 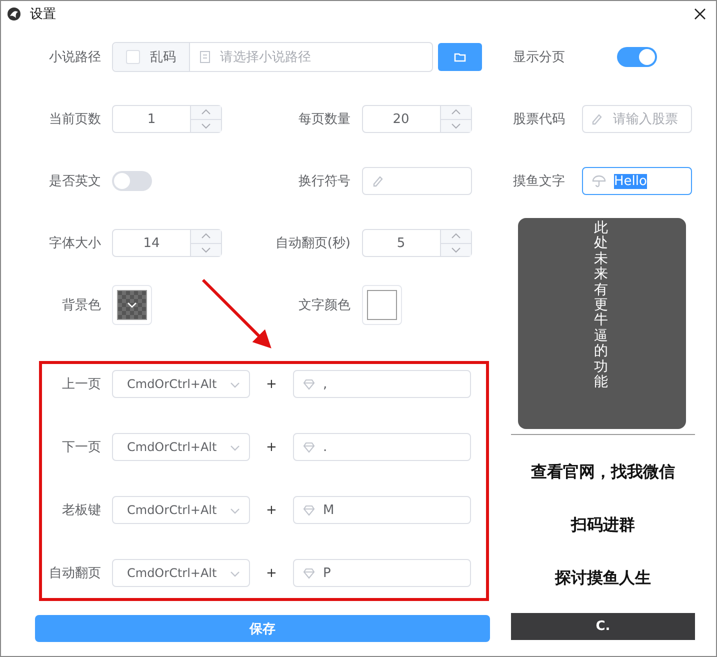 I want to click on field-label: 自动翻页(秒), so click(x=312, y=243).